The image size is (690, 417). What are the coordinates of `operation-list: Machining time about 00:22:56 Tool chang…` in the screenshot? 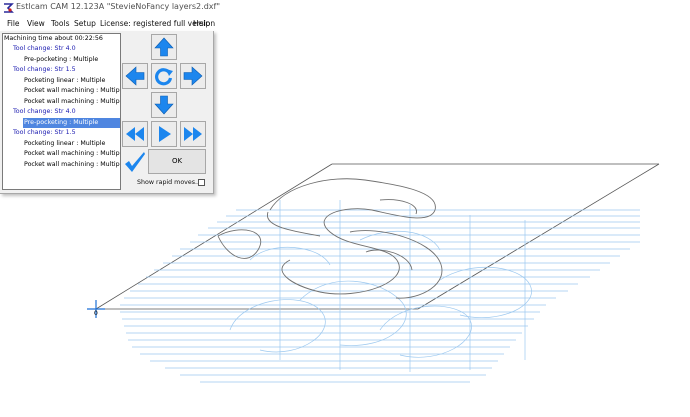 It's located at (61, 111).